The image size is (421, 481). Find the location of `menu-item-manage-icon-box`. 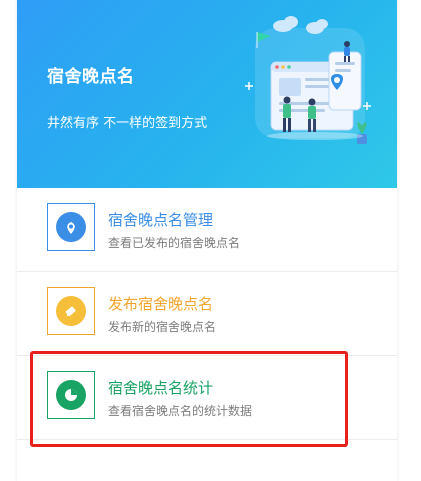

menu-item-manage-icon-box is located at coordinates (71, 227).